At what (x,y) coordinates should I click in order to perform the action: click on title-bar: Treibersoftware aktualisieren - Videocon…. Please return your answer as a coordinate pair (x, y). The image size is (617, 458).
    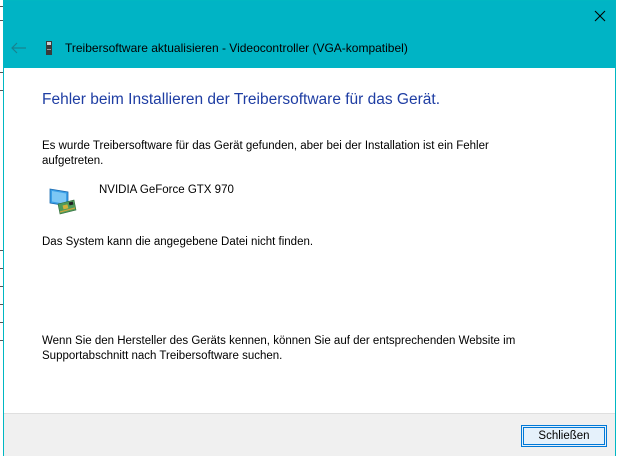
    Looking at the image, I should click on (309, 34).